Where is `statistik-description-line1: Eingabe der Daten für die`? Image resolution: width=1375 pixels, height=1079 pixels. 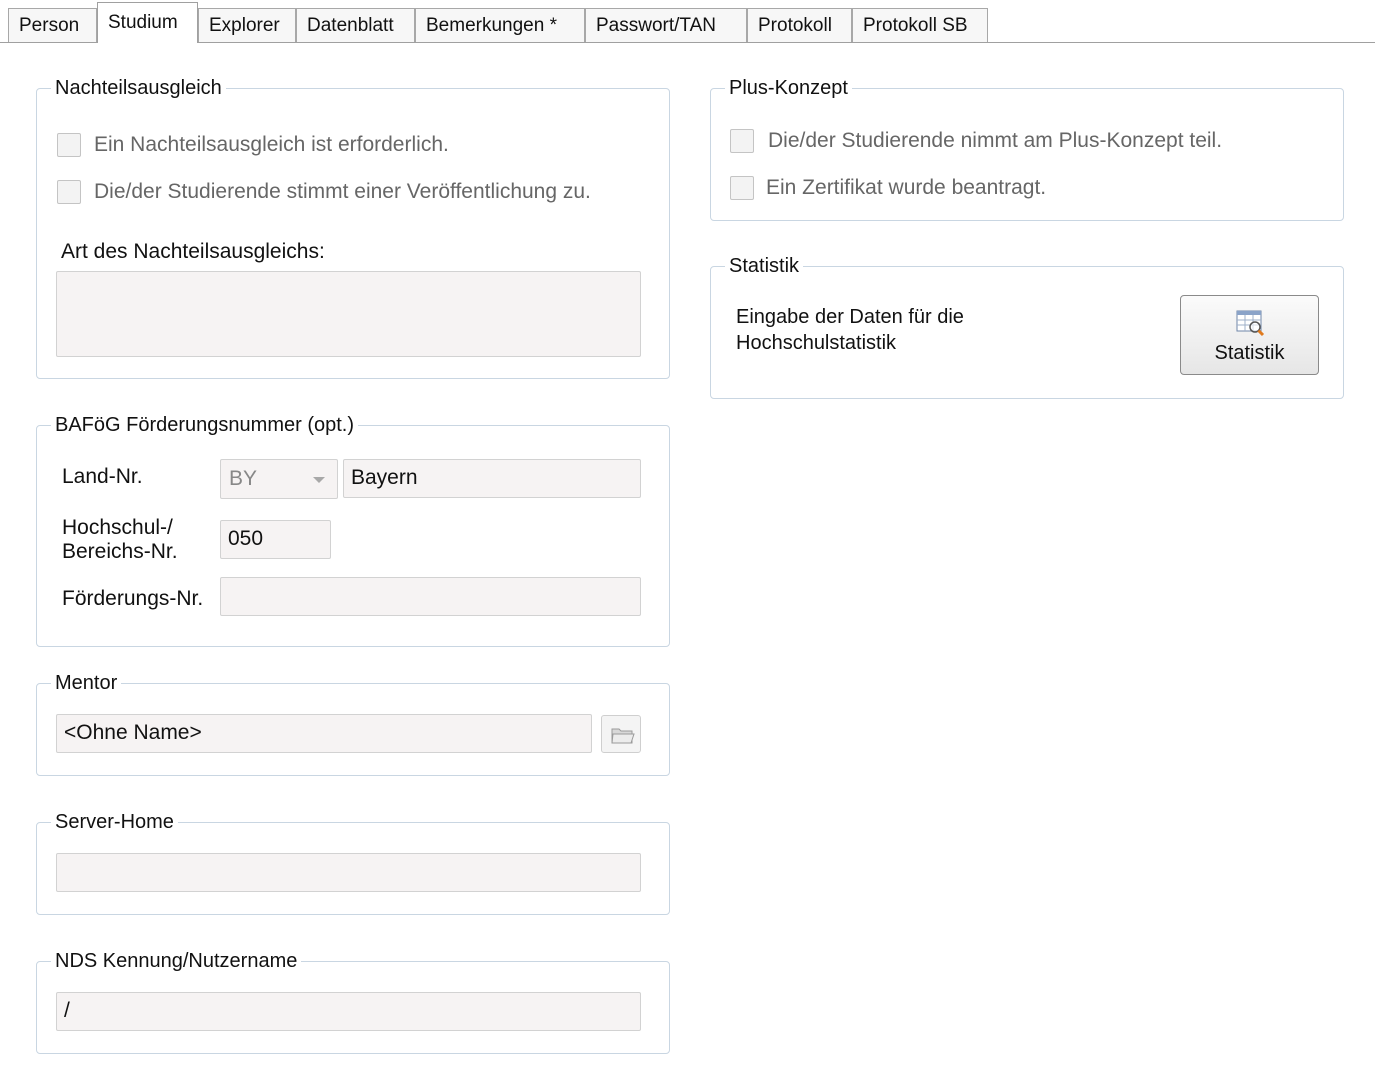
statistik-description-line1: Eingabe der Daten für die is located at coordinates (850, 317).